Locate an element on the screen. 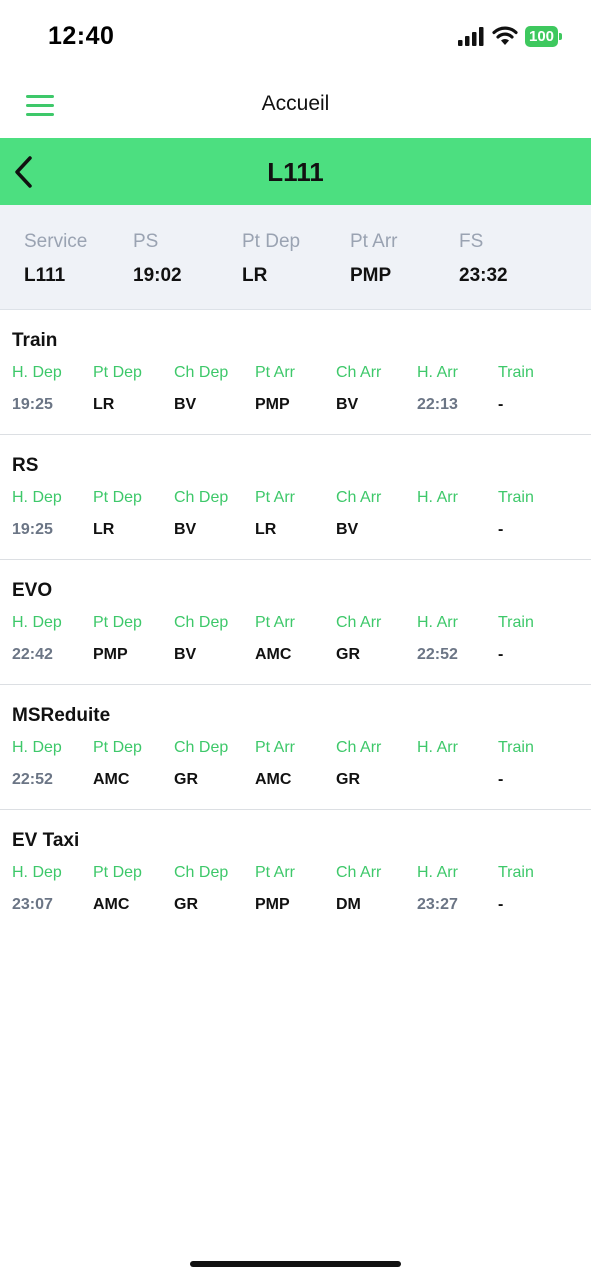 The height and width of the screenshot is (1280, 591). section-title: EV Taxi is located at coordinates (46, 840).